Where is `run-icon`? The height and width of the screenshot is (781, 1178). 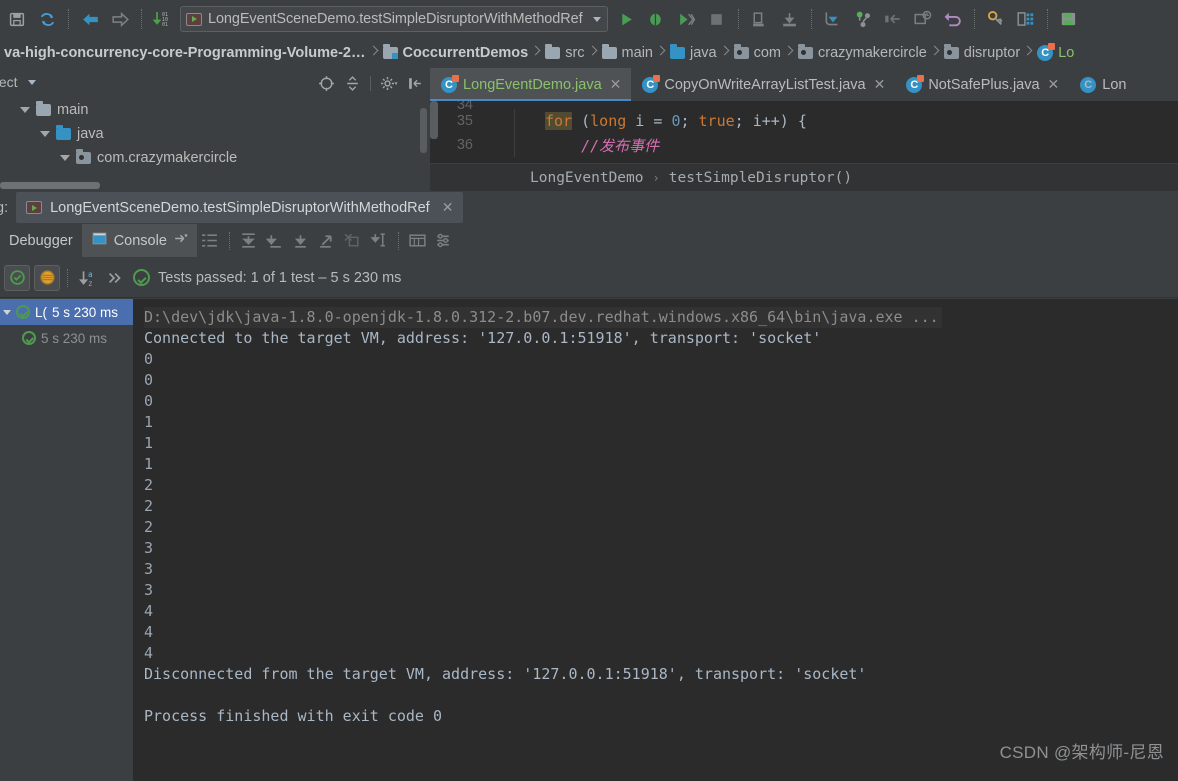 run-icon is located at coordinates (627, 19).